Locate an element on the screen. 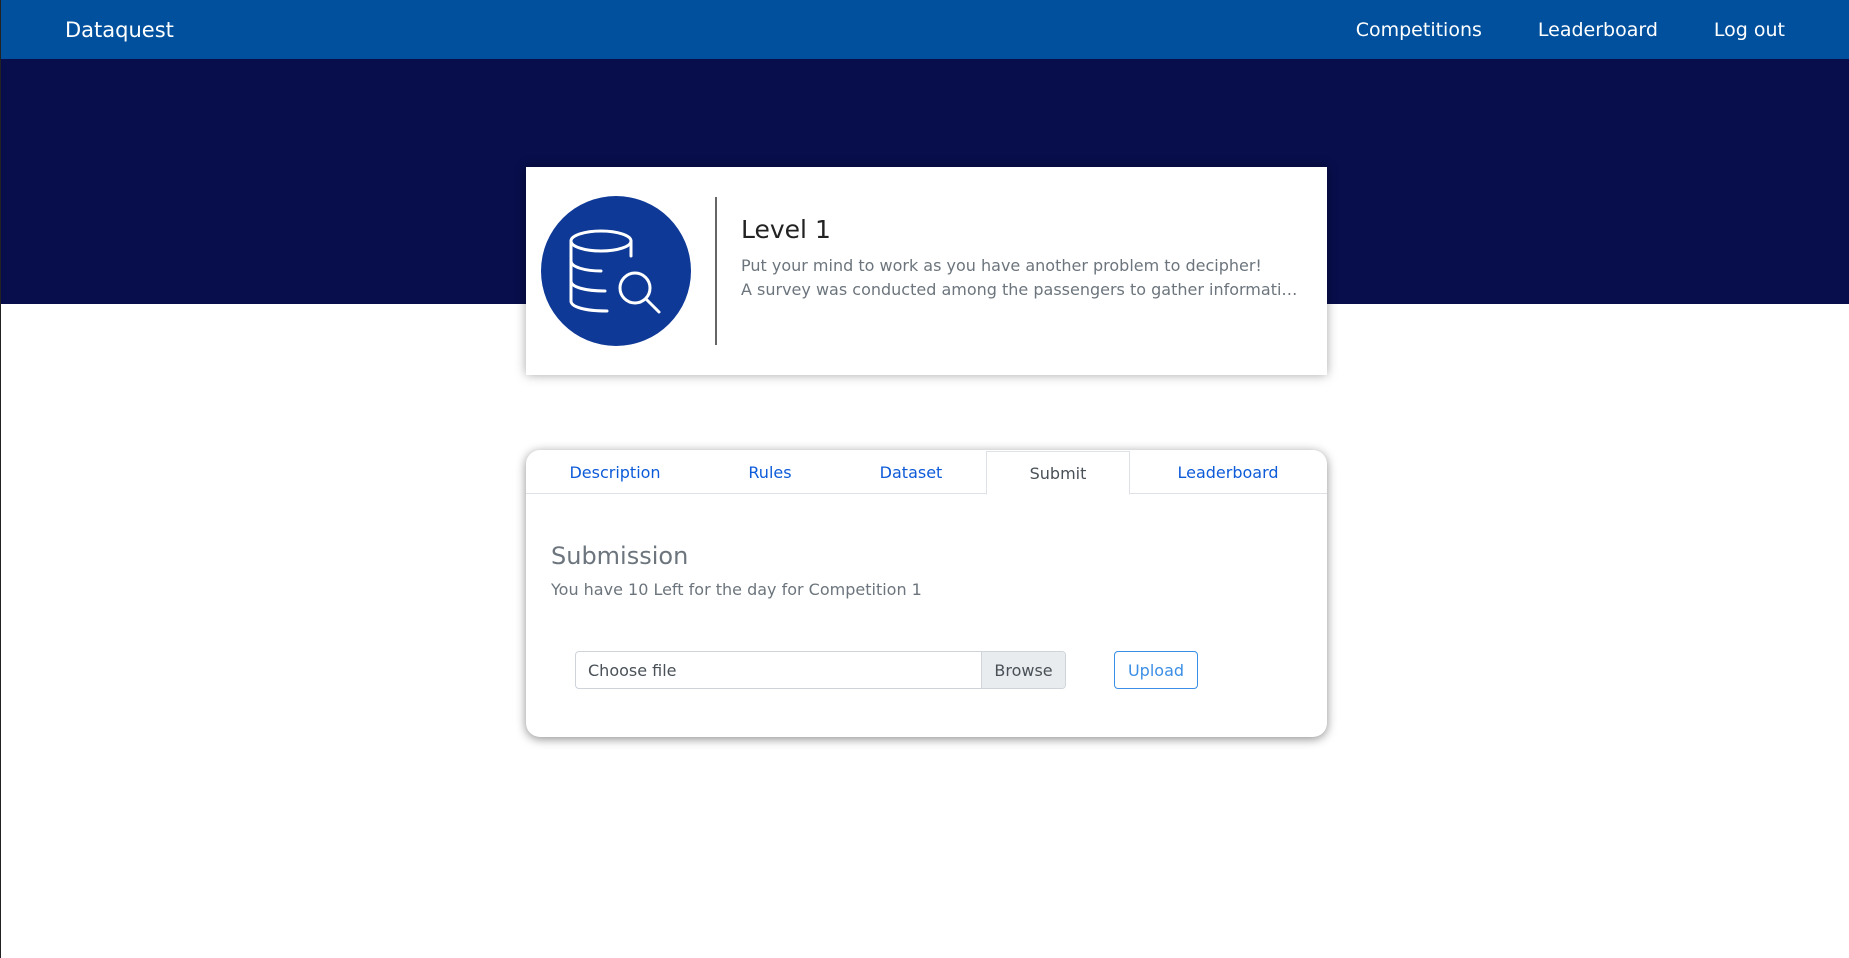 The image size is (1849, 958). database-search-icon is located at coordinates (616, 271).